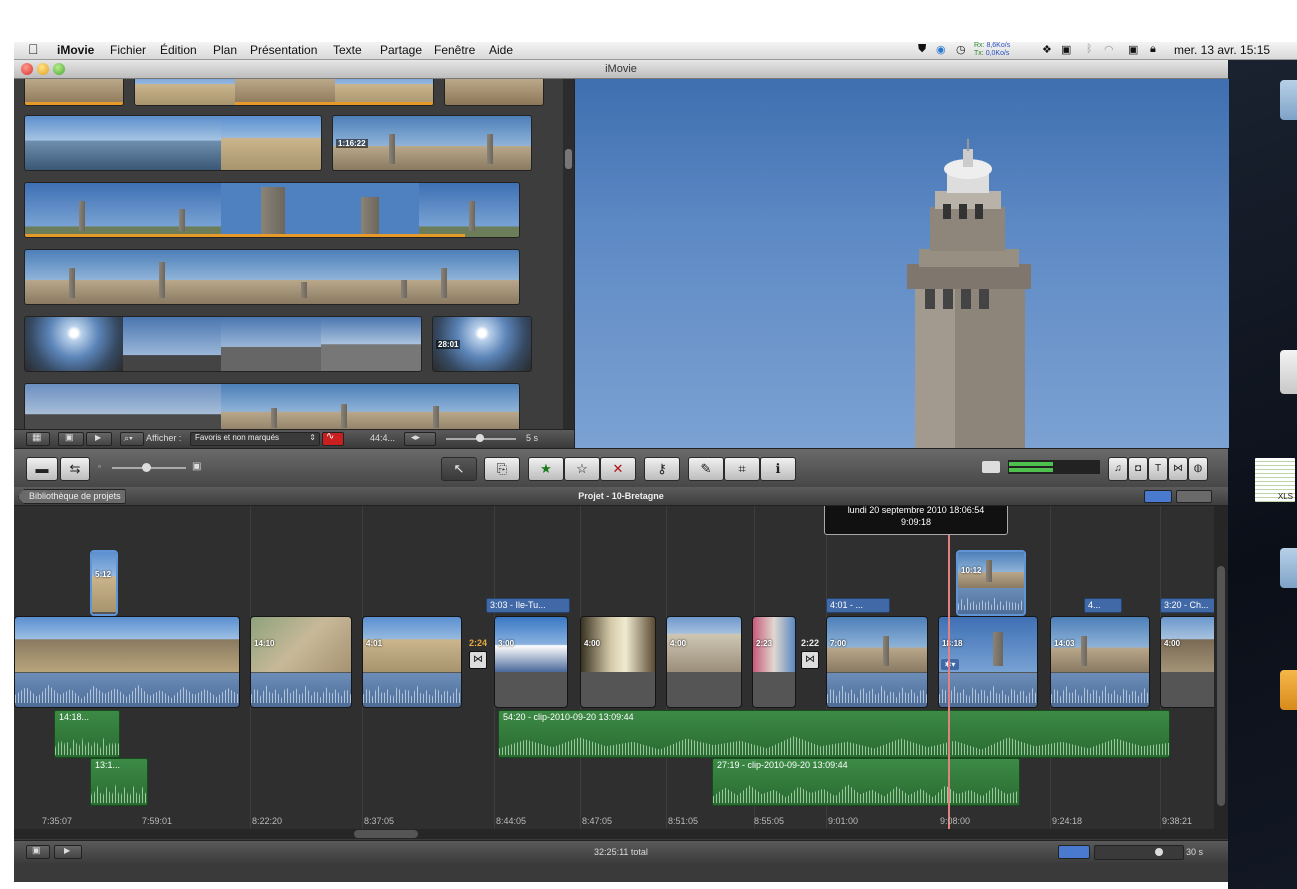  Describe the element at coordinates (333, 438) in the screenshot. I see `audio-waveform-button: ∿` at that location.